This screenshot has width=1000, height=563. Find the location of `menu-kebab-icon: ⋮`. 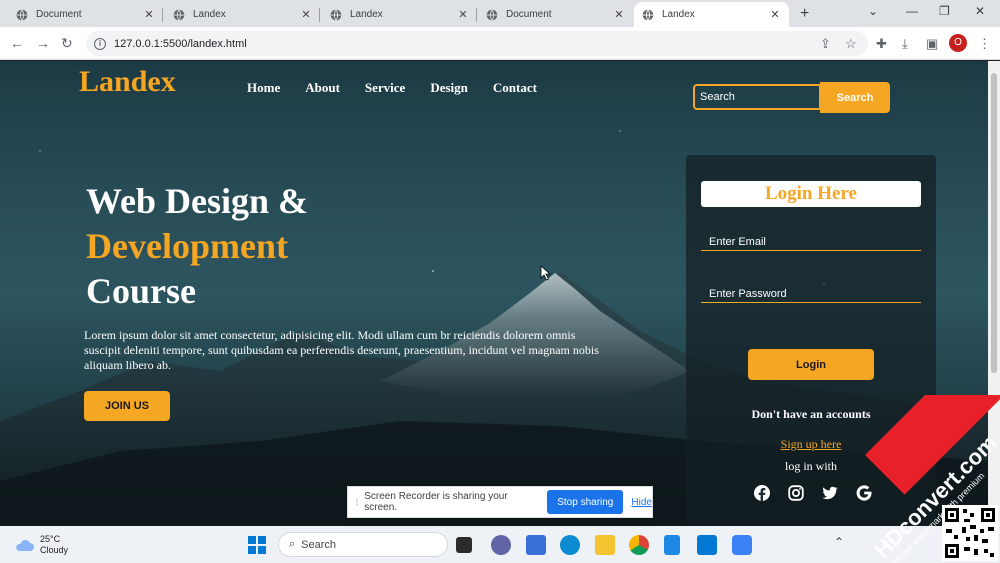

menu-kebab-icon: ⋮ is located at coordinates (984, 44).